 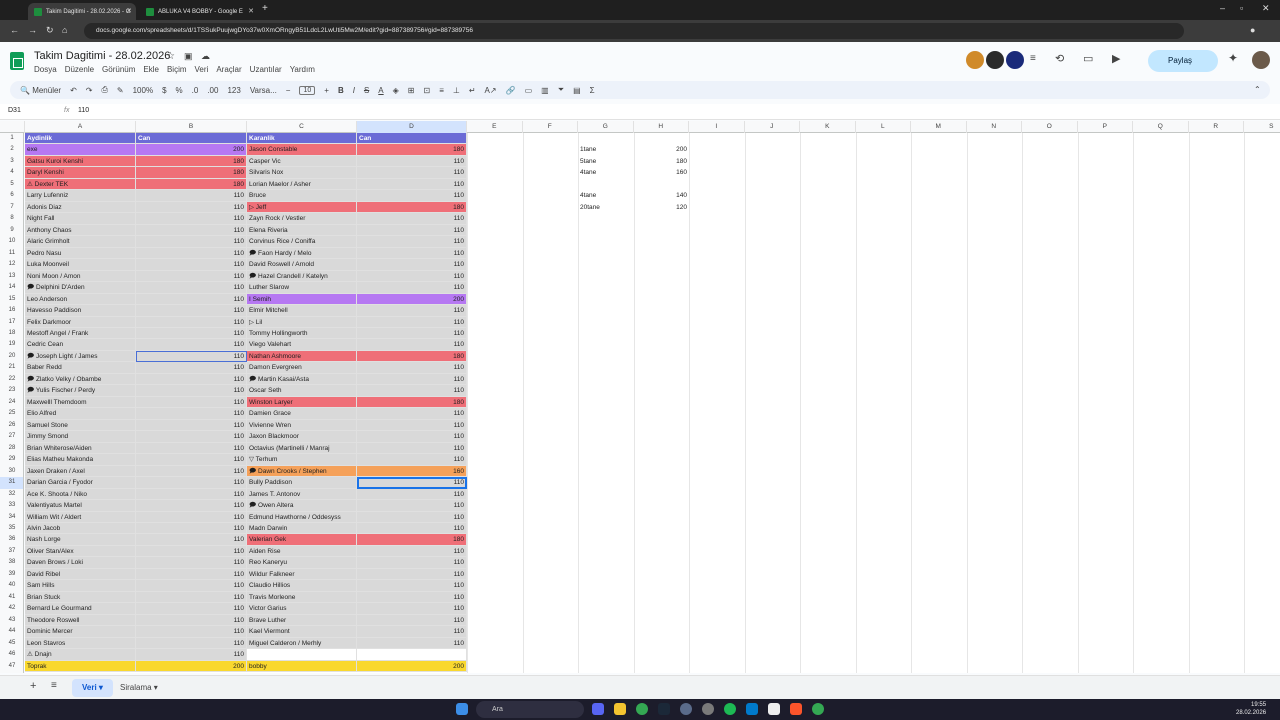 What do you see at coordinates (796, 709) in the screenshot?
I see `brave-icon` at bounding box center [796, 709].